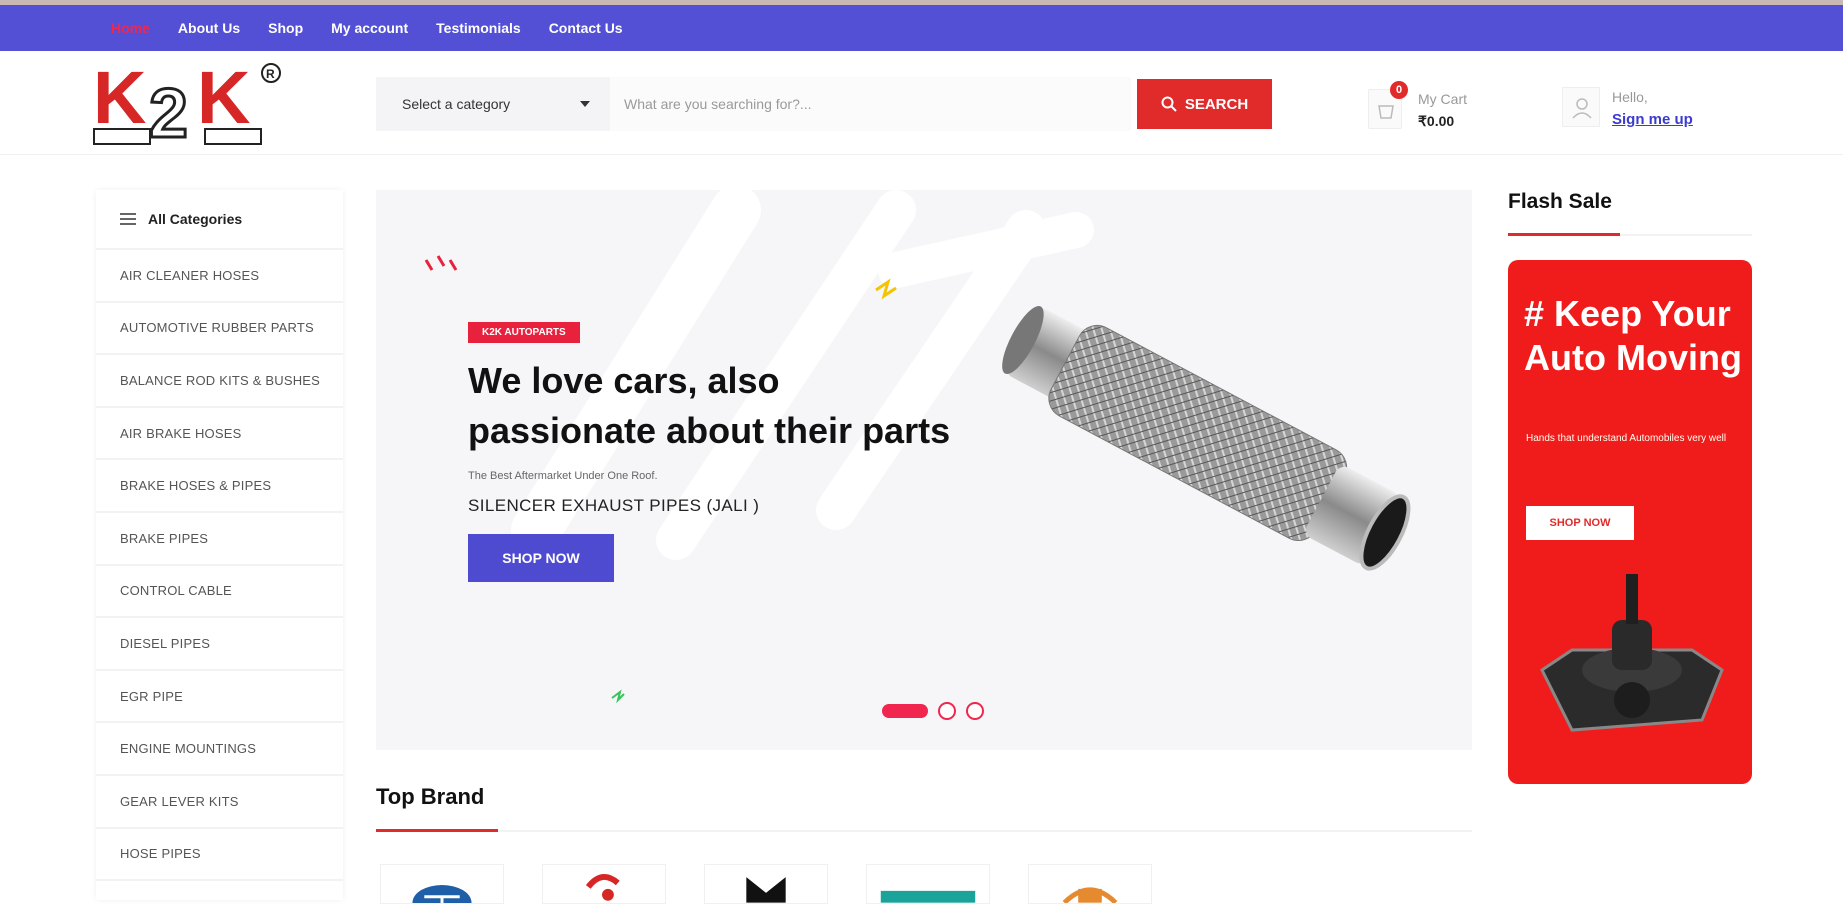  Describe the element at coordinates (1216, 104) in the screenshot. I see `search-button-label: SEARCH` at that location.